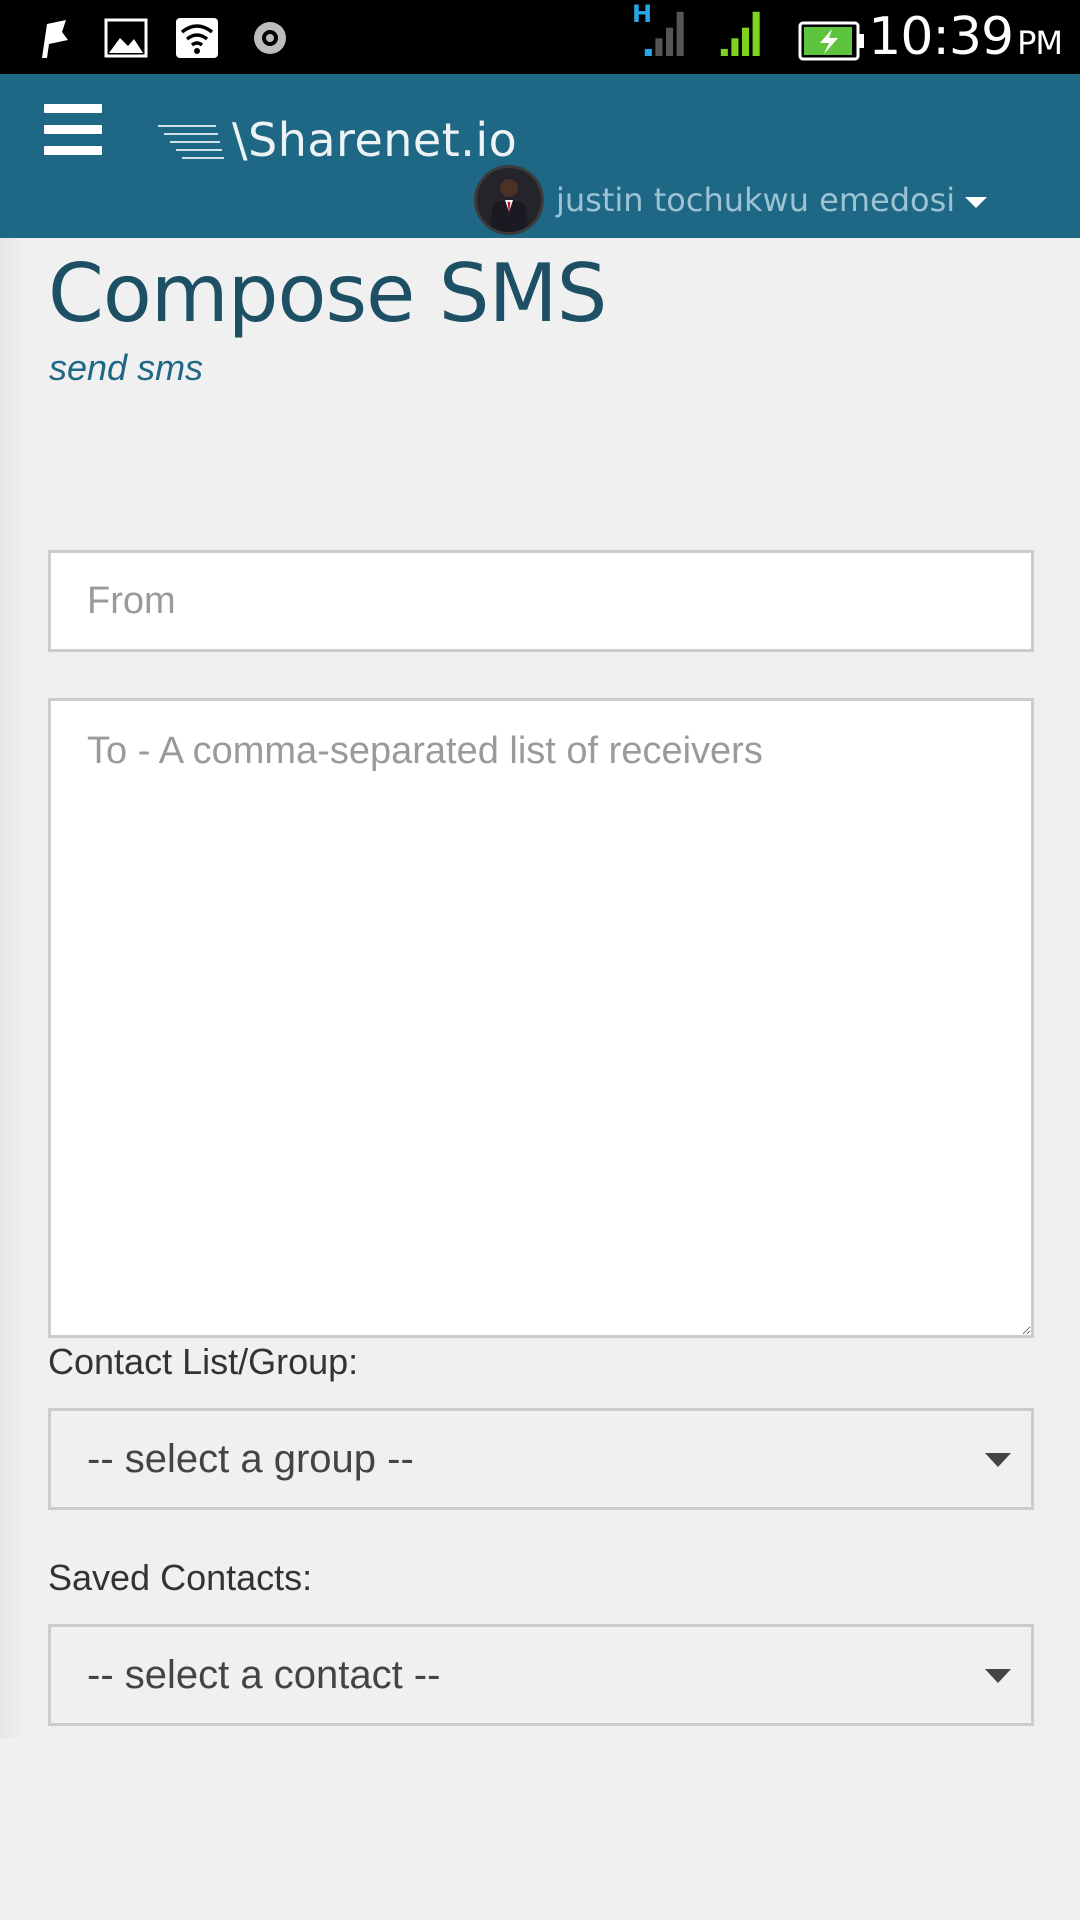 This screenshot has height=1920, width=1080. I want to click on hamburger-menu-icon, so click(73, 130).